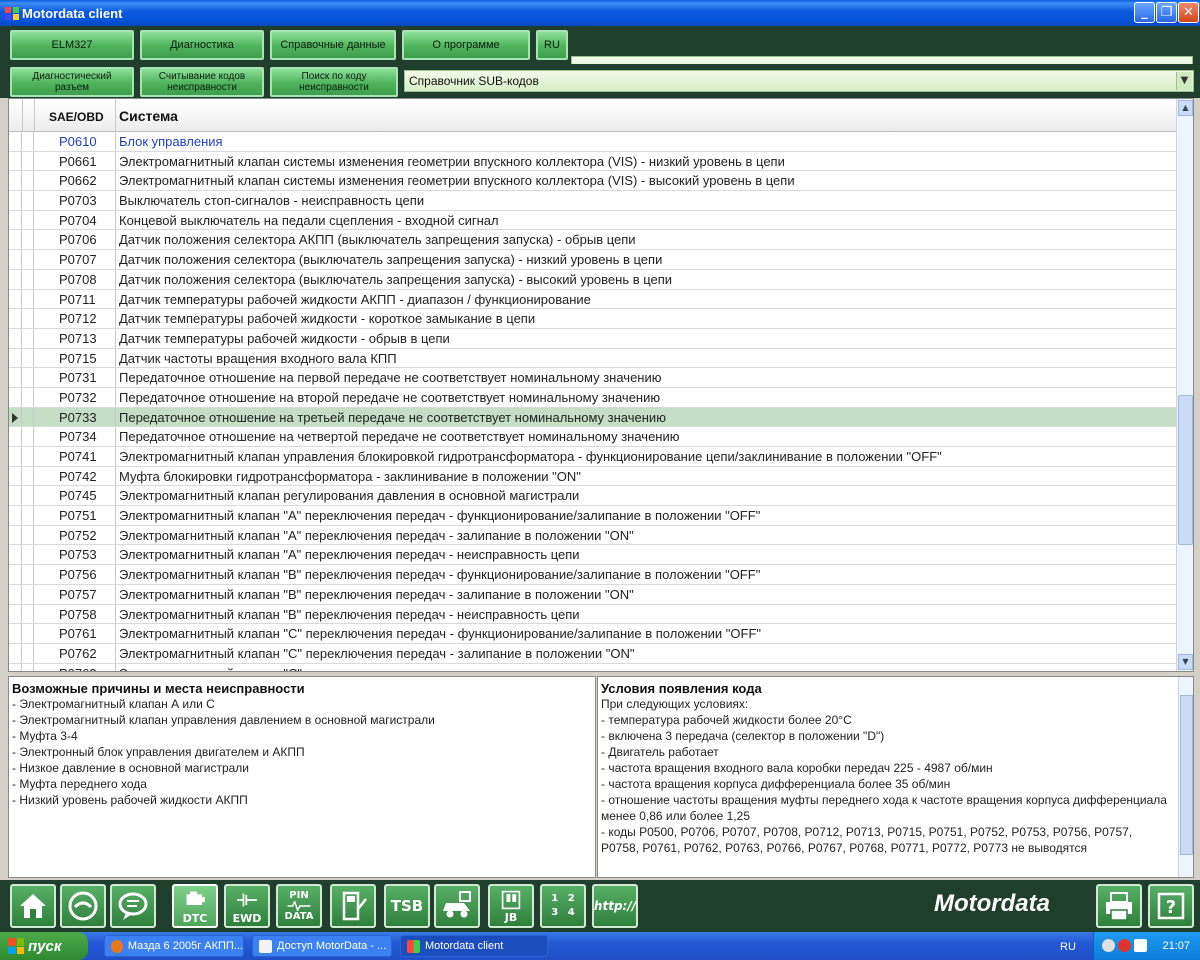 This screenshot has height=960, width=1200. What do you see at coordinates (563, 906) in the screenshot?
I see `gear-diagram-button: 1 2 3 4` at bounding box center [563, 906].